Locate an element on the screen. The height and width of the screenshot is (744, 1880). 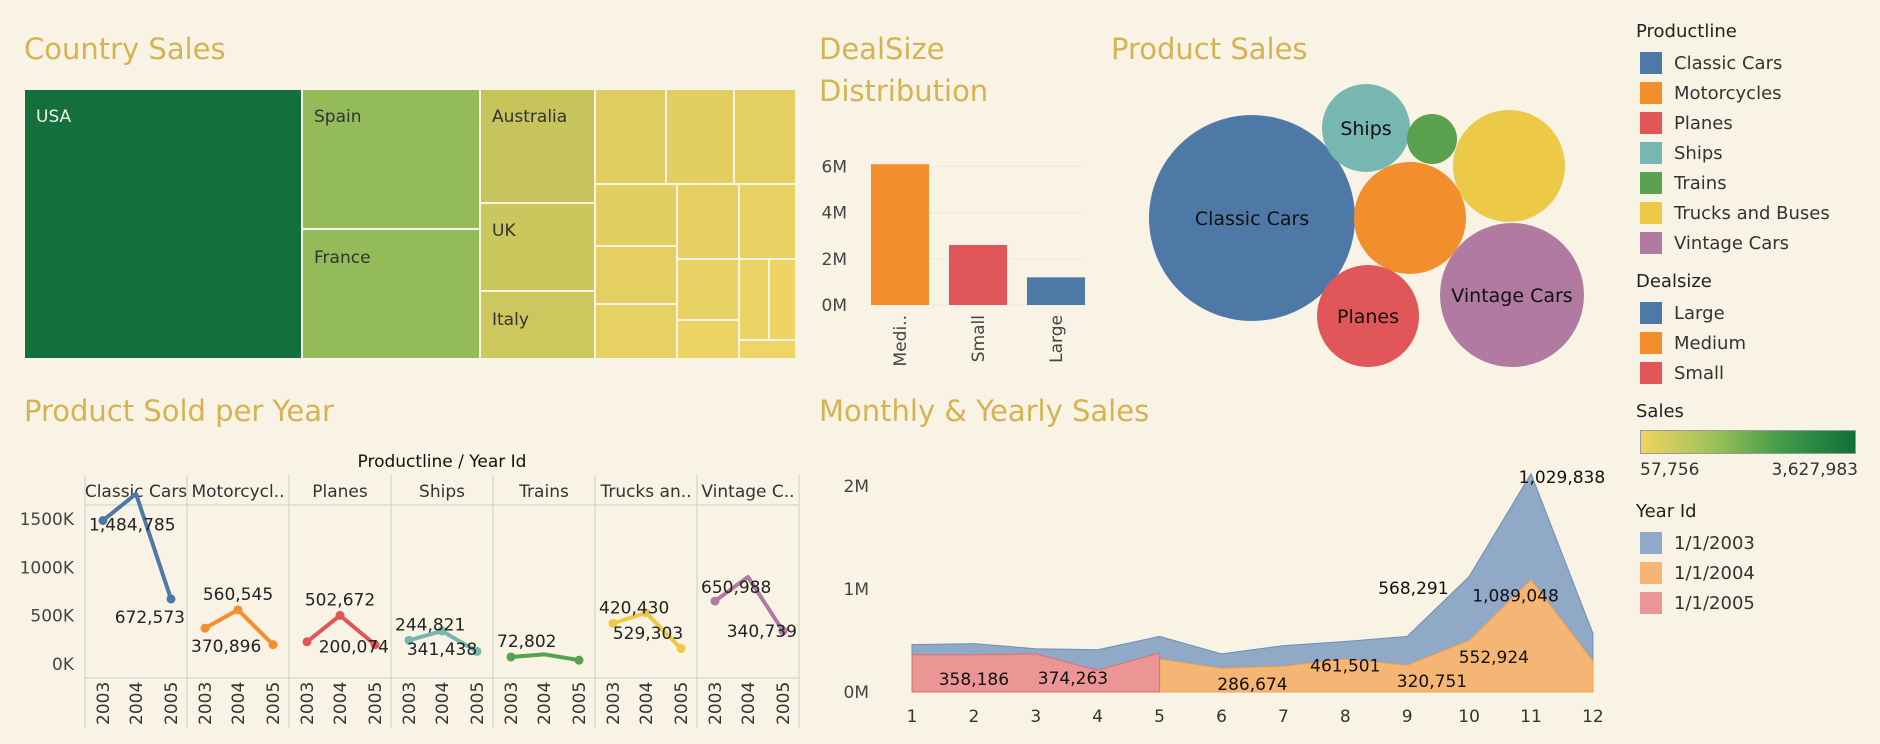
data-label: 244,821 is located at coordinates (430, 625).